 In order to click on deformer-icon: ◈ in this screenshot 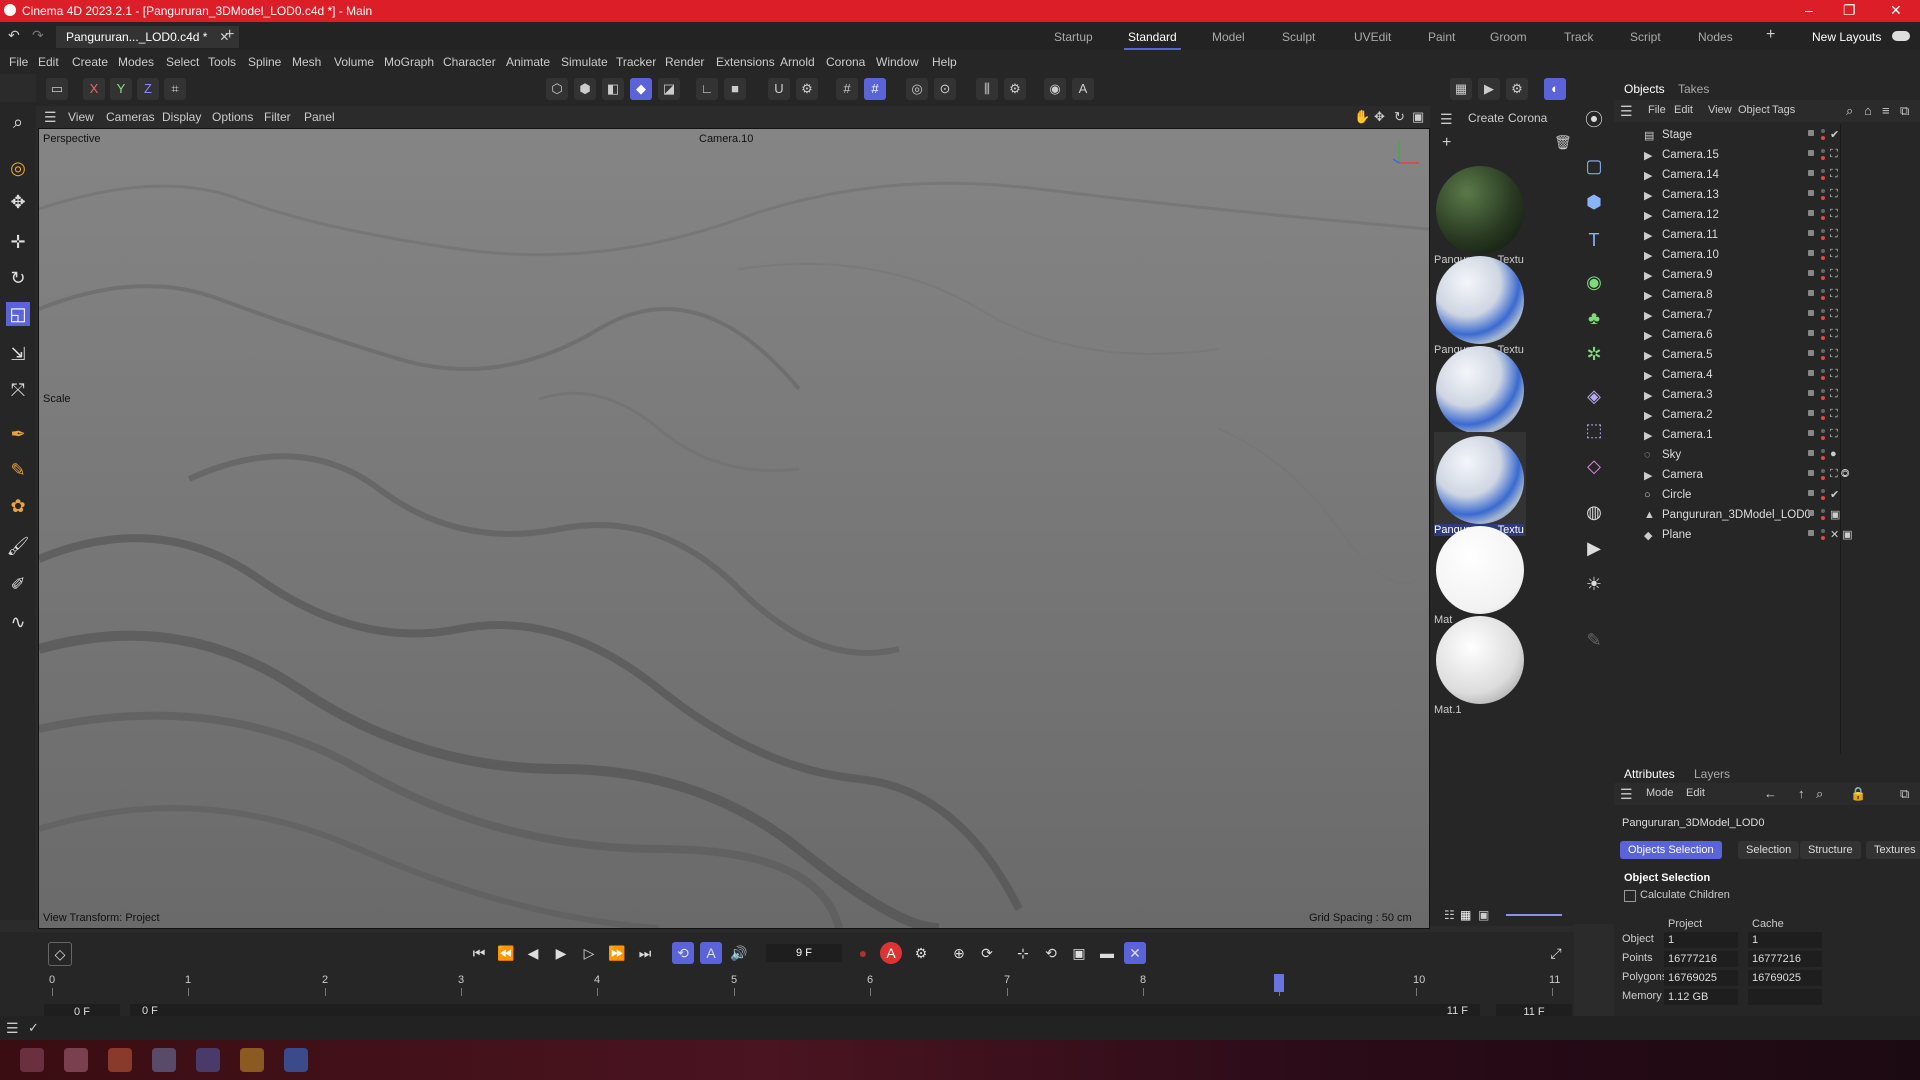, I will do `click(1594, 396)`.